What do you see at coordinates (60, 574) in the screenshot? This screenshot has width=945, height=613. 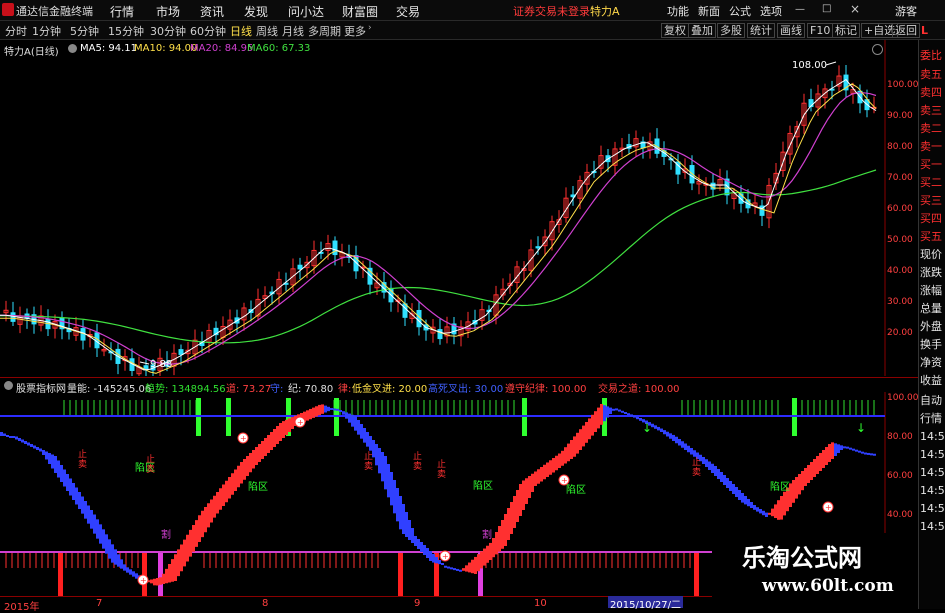 I see `red-signal-bar` at bounding box center [60, 574].